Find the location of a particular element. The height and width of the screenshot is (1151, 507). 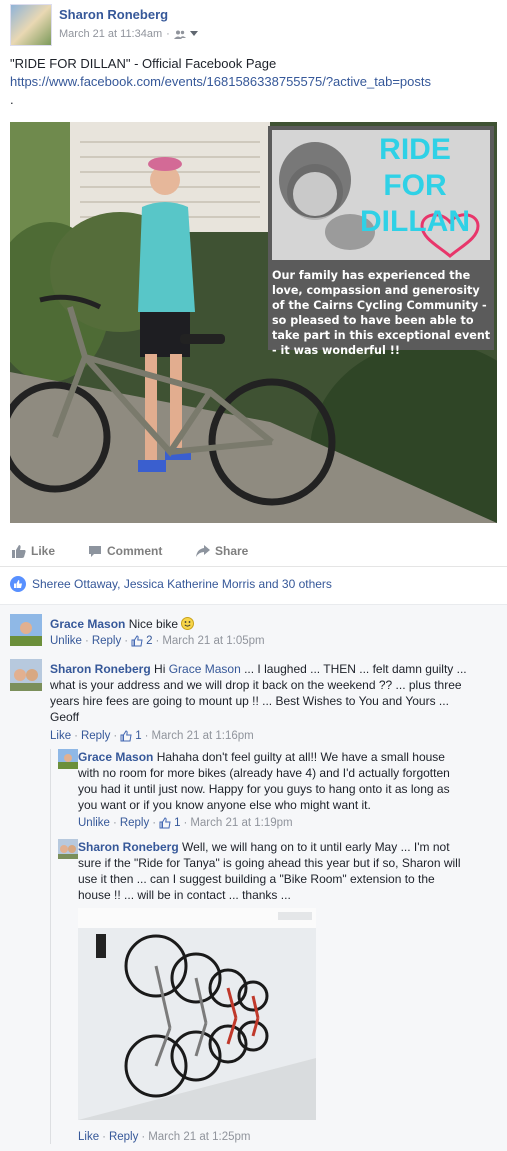

comment-icon is located at coordinates (95, 551).